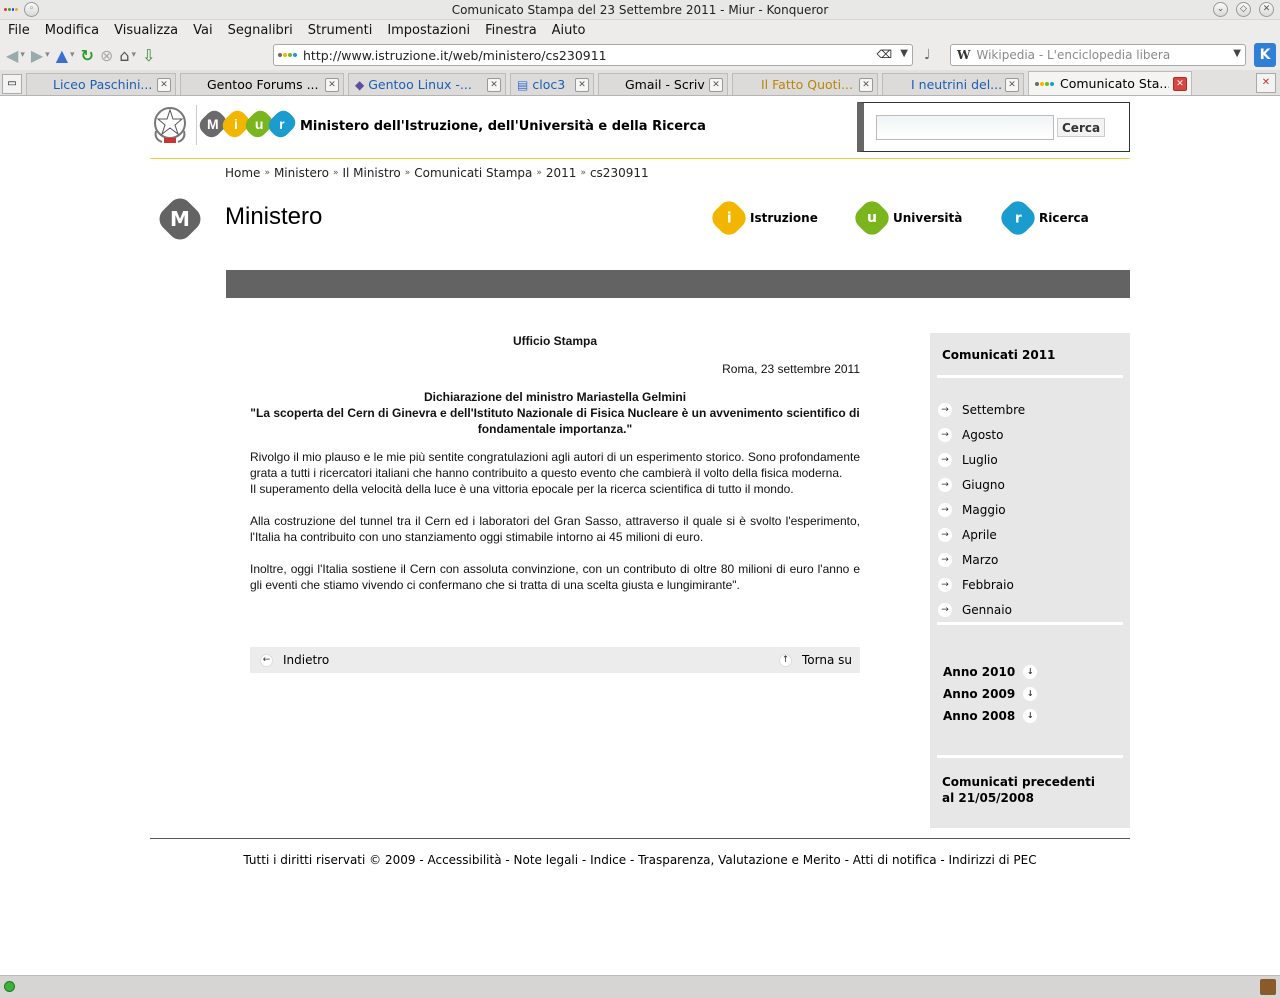 This screenshot has width=1280, height=998. I want to click on sidebar-item-settembre: → Settembre, so click(981, 409).